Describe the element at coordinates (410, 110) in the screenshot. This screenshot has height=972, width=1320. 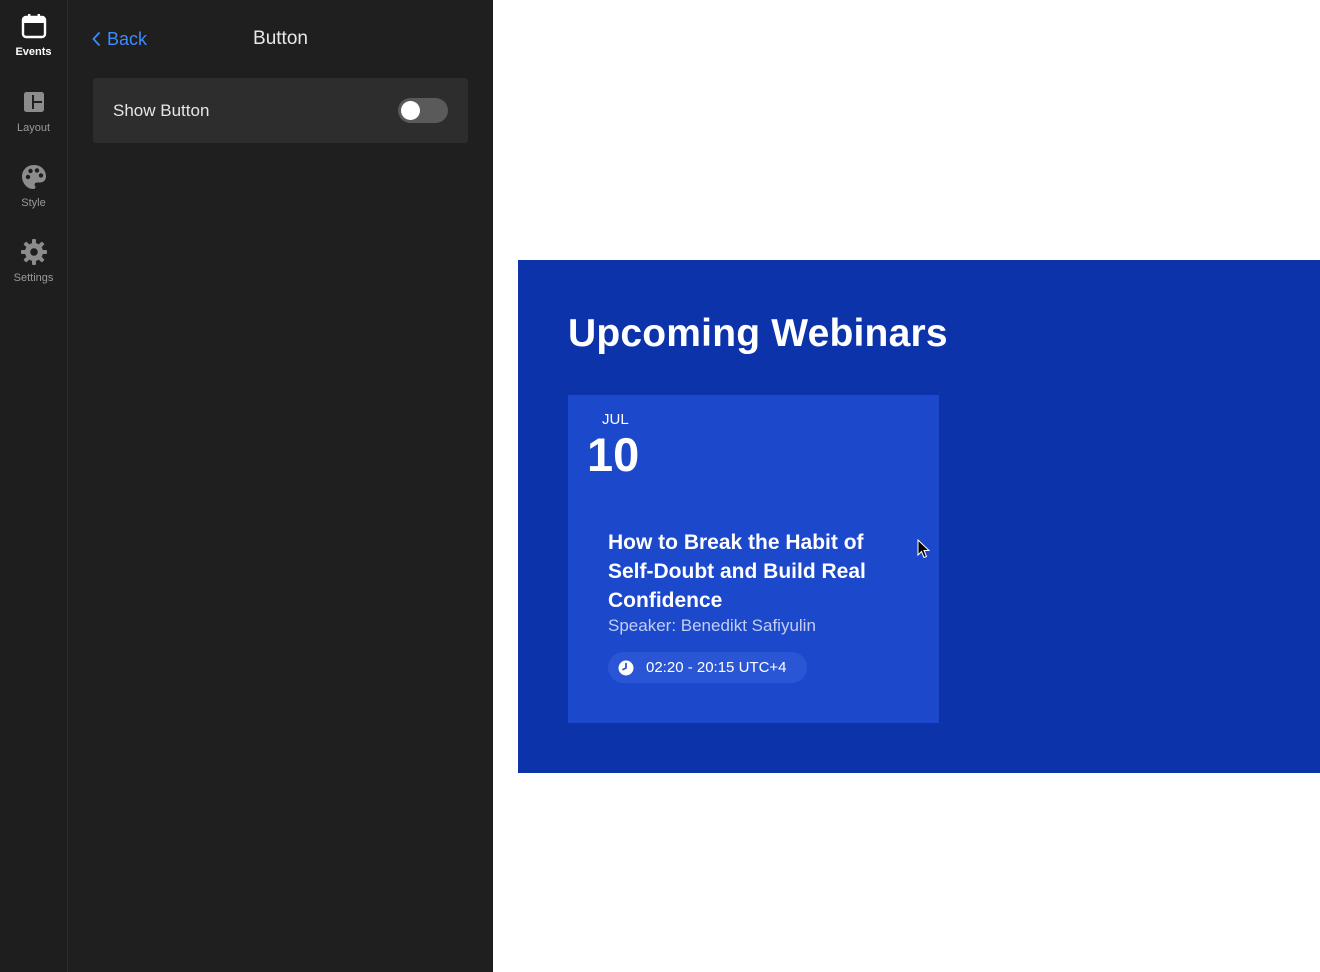
I see `toggle-knob` at that location.